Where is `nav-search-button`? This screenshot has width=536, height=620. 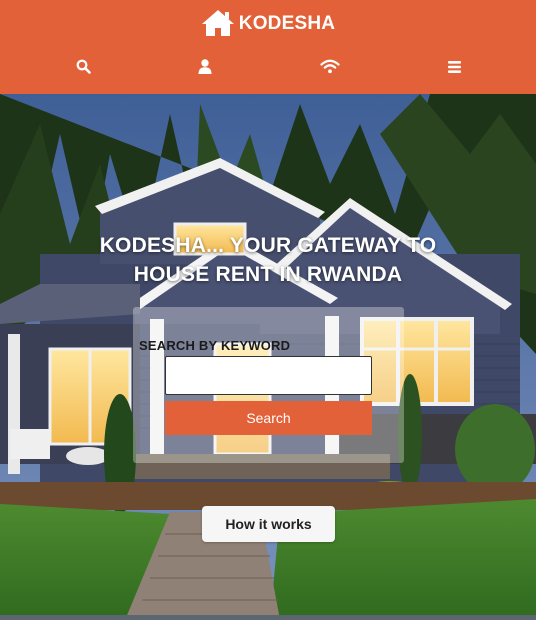
nav-search-button is located at coordinates (83, 69).